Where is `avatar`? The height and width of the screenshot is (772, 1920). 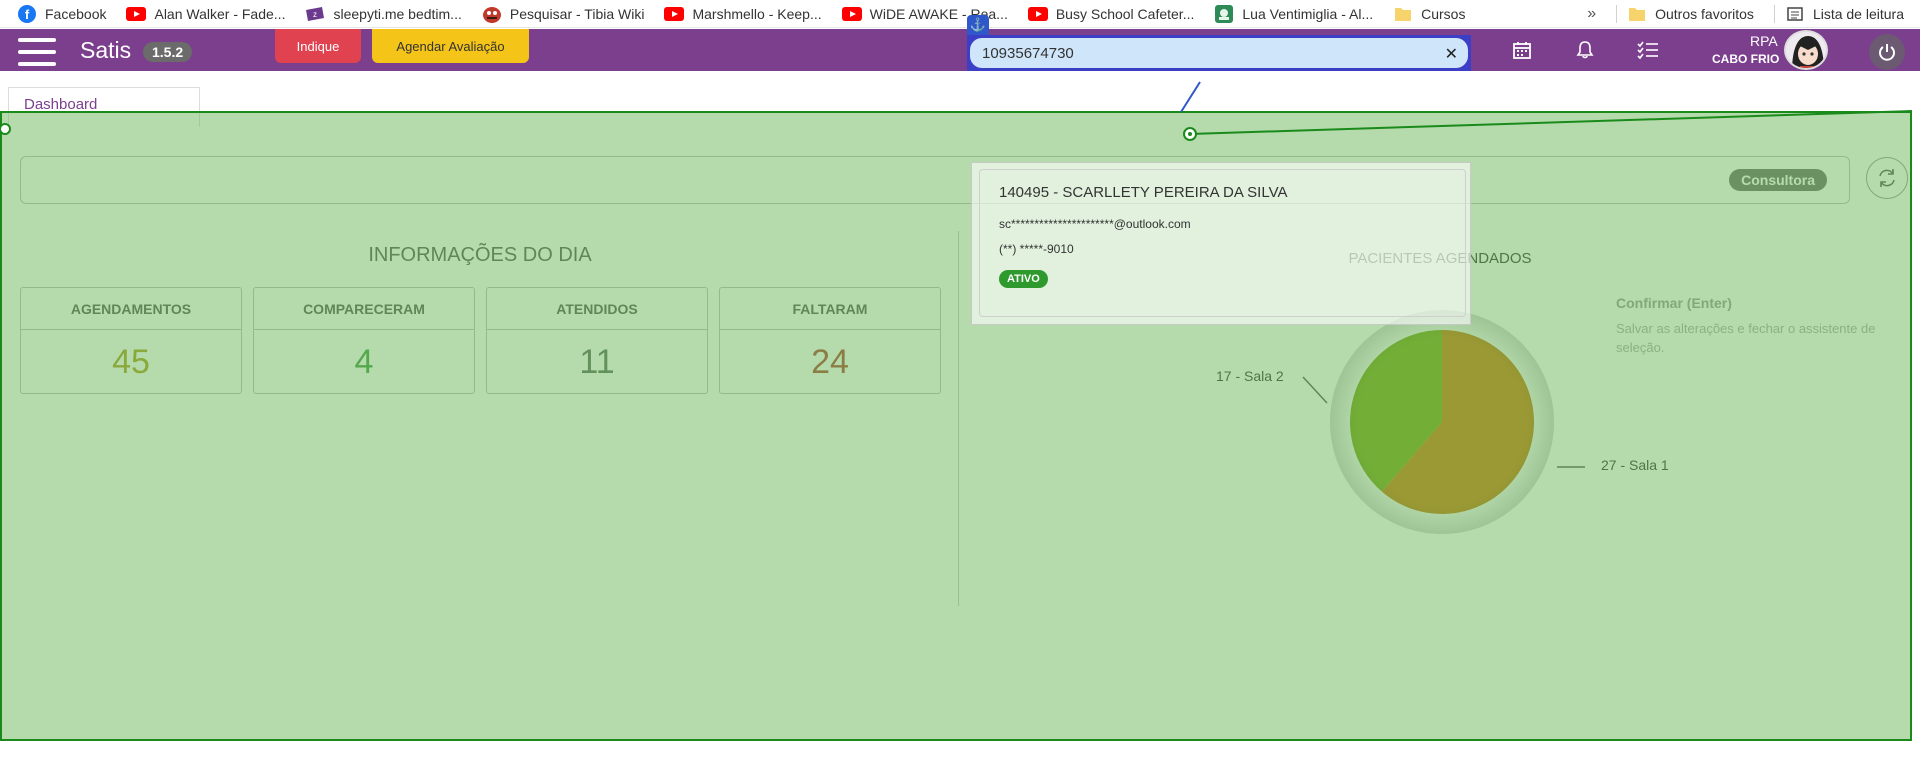 avatar is located at coordinates (1806, 50).